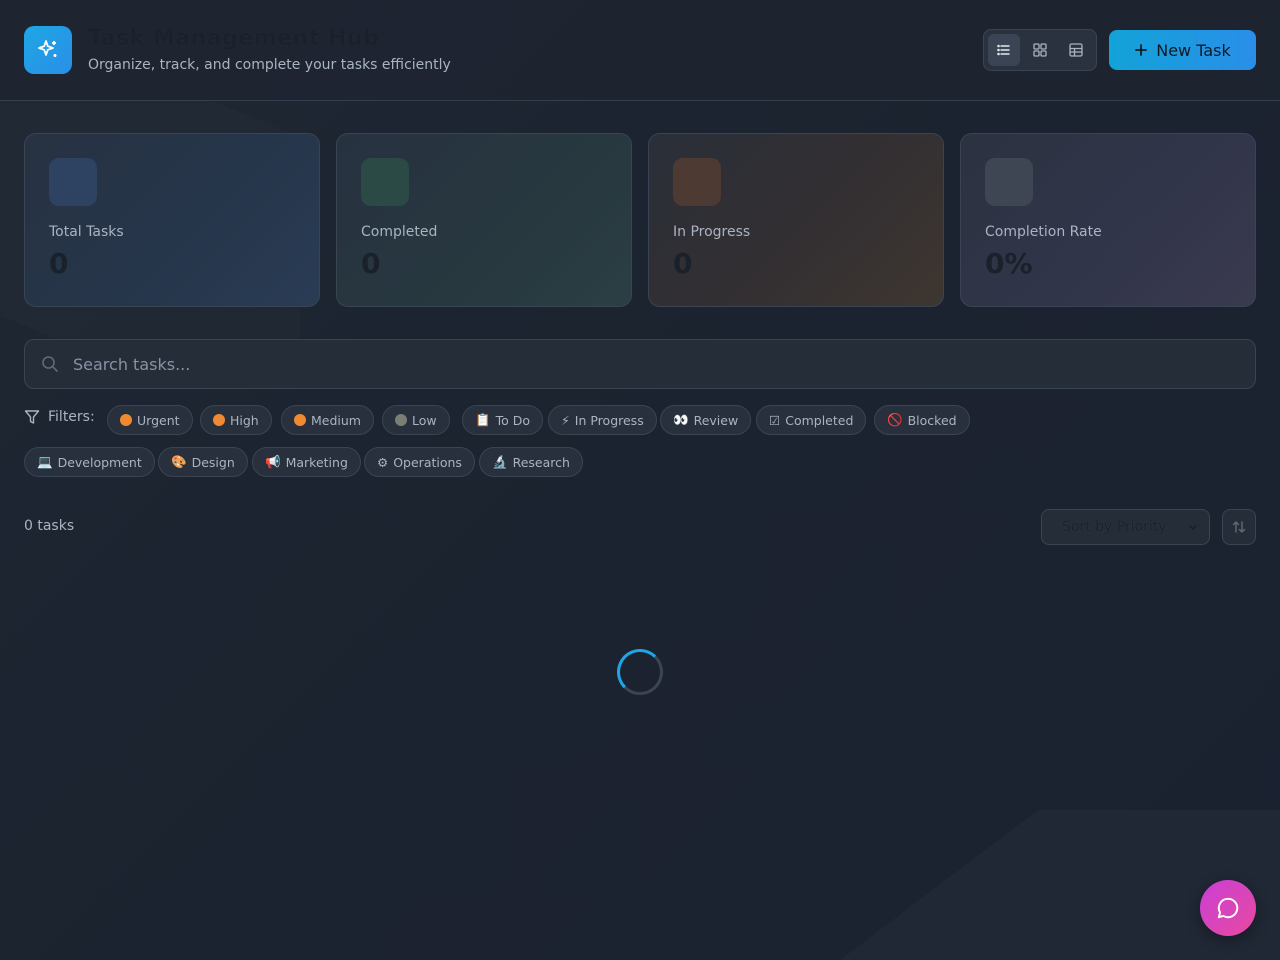 This screenshot has width=1280, height=960. What do you see at coordinates (45, 461) in the screenshot?
I see `laptop-icon: 💻` at bounding box center [45, 461].